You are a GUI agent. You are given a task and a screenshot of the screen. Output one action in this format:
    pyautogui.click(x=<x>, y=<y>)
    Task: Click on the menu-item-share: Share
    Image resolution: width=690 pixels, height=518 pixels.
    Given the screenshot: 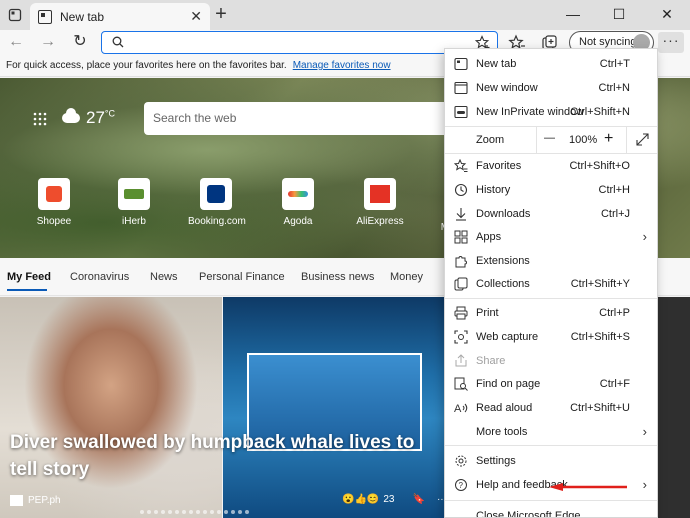 What is the action you would take?
    pyautogui.click(x=551, y=361)
    